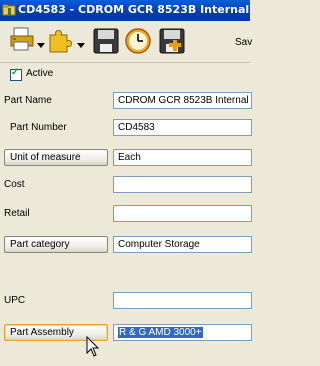 The height and width of the screenshot is (366, 320). I want to click on part-assembly-value: R & G AMD 3000+, so click(160, 332).